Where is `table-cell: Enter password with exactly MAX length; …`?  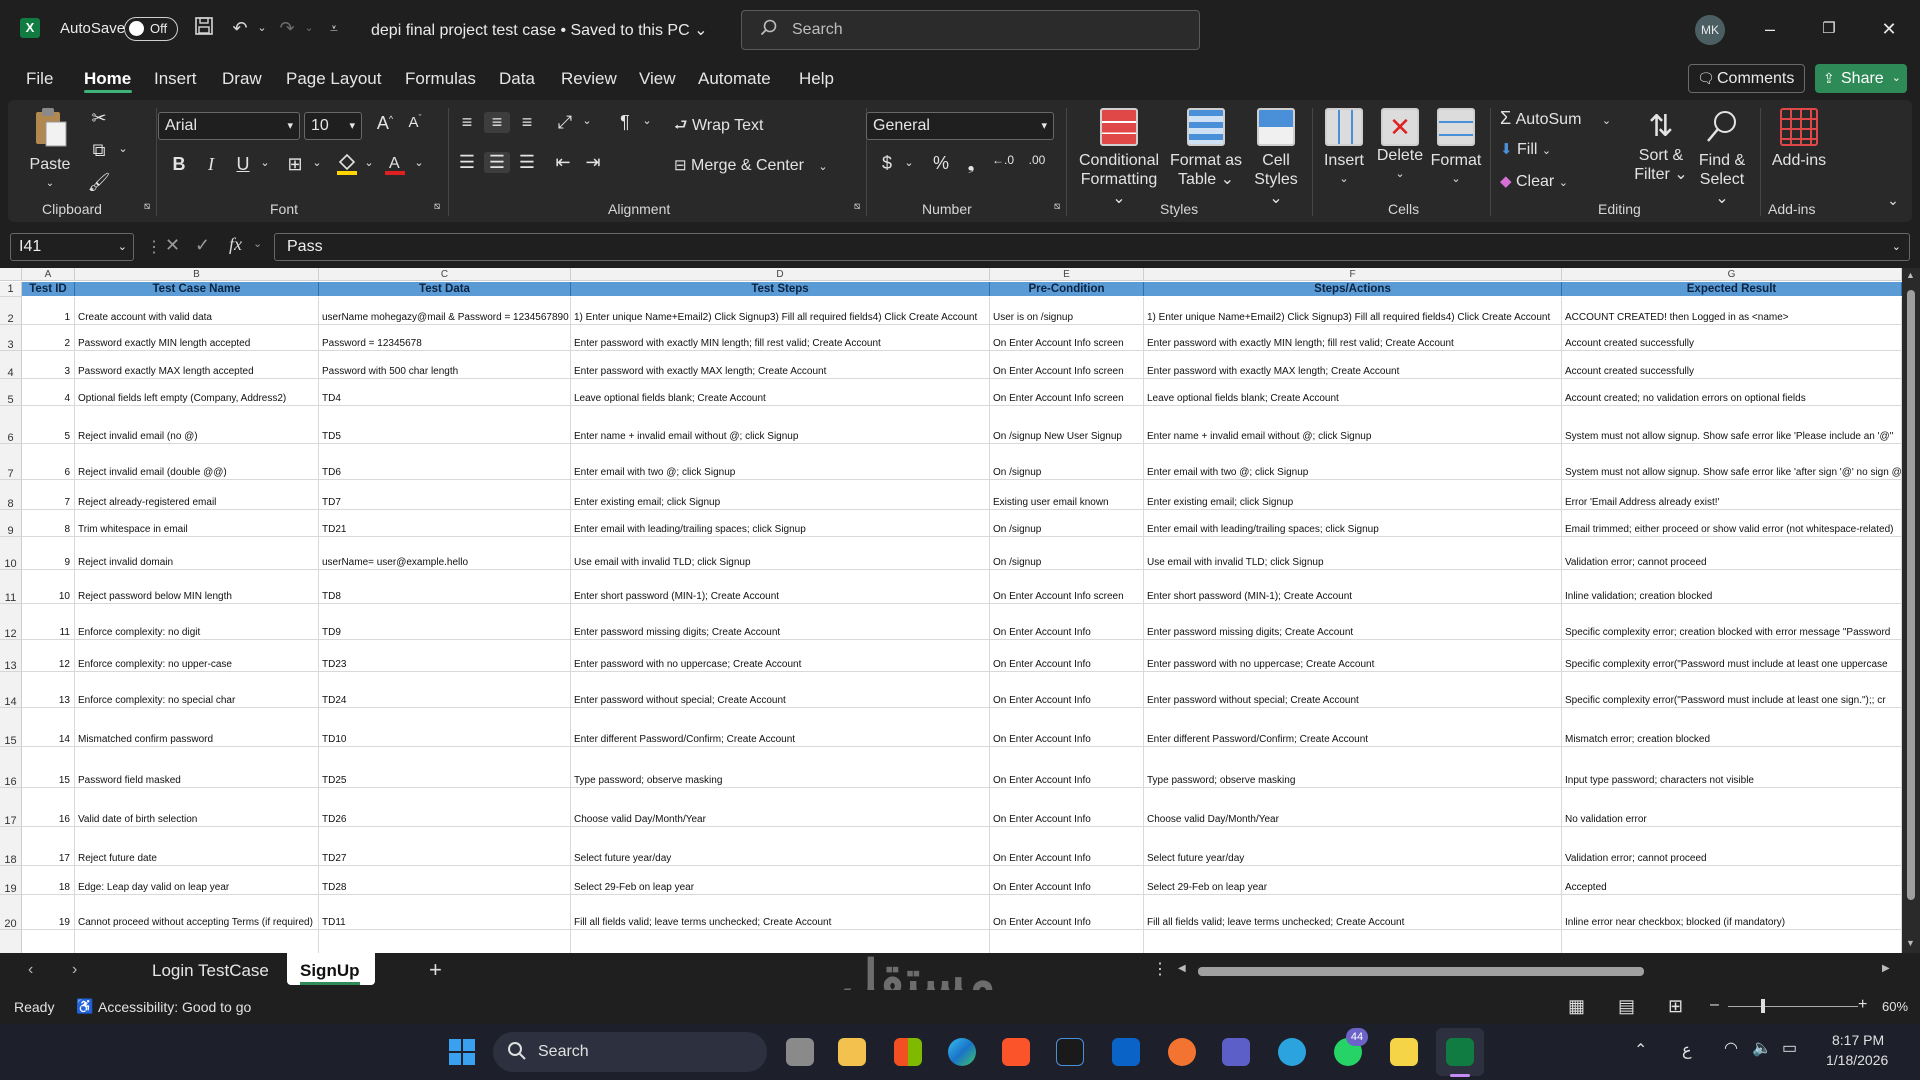 table-cell: Enter password with exactly MAX length; … is located at coordinates (780, 365).